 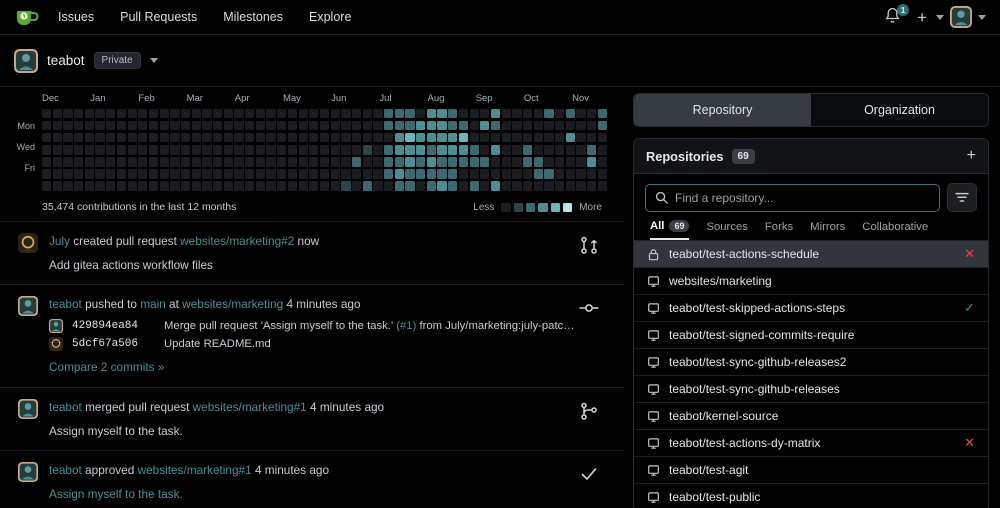 I want to click on filter-tab-all: All 69, so click(x=670, y=230).